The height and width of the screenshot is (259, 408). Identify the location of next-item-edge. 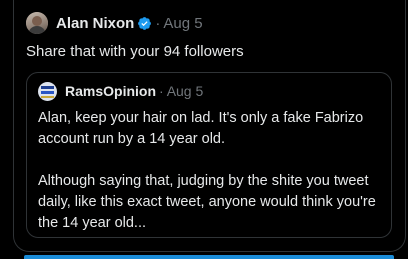
(209, 257).